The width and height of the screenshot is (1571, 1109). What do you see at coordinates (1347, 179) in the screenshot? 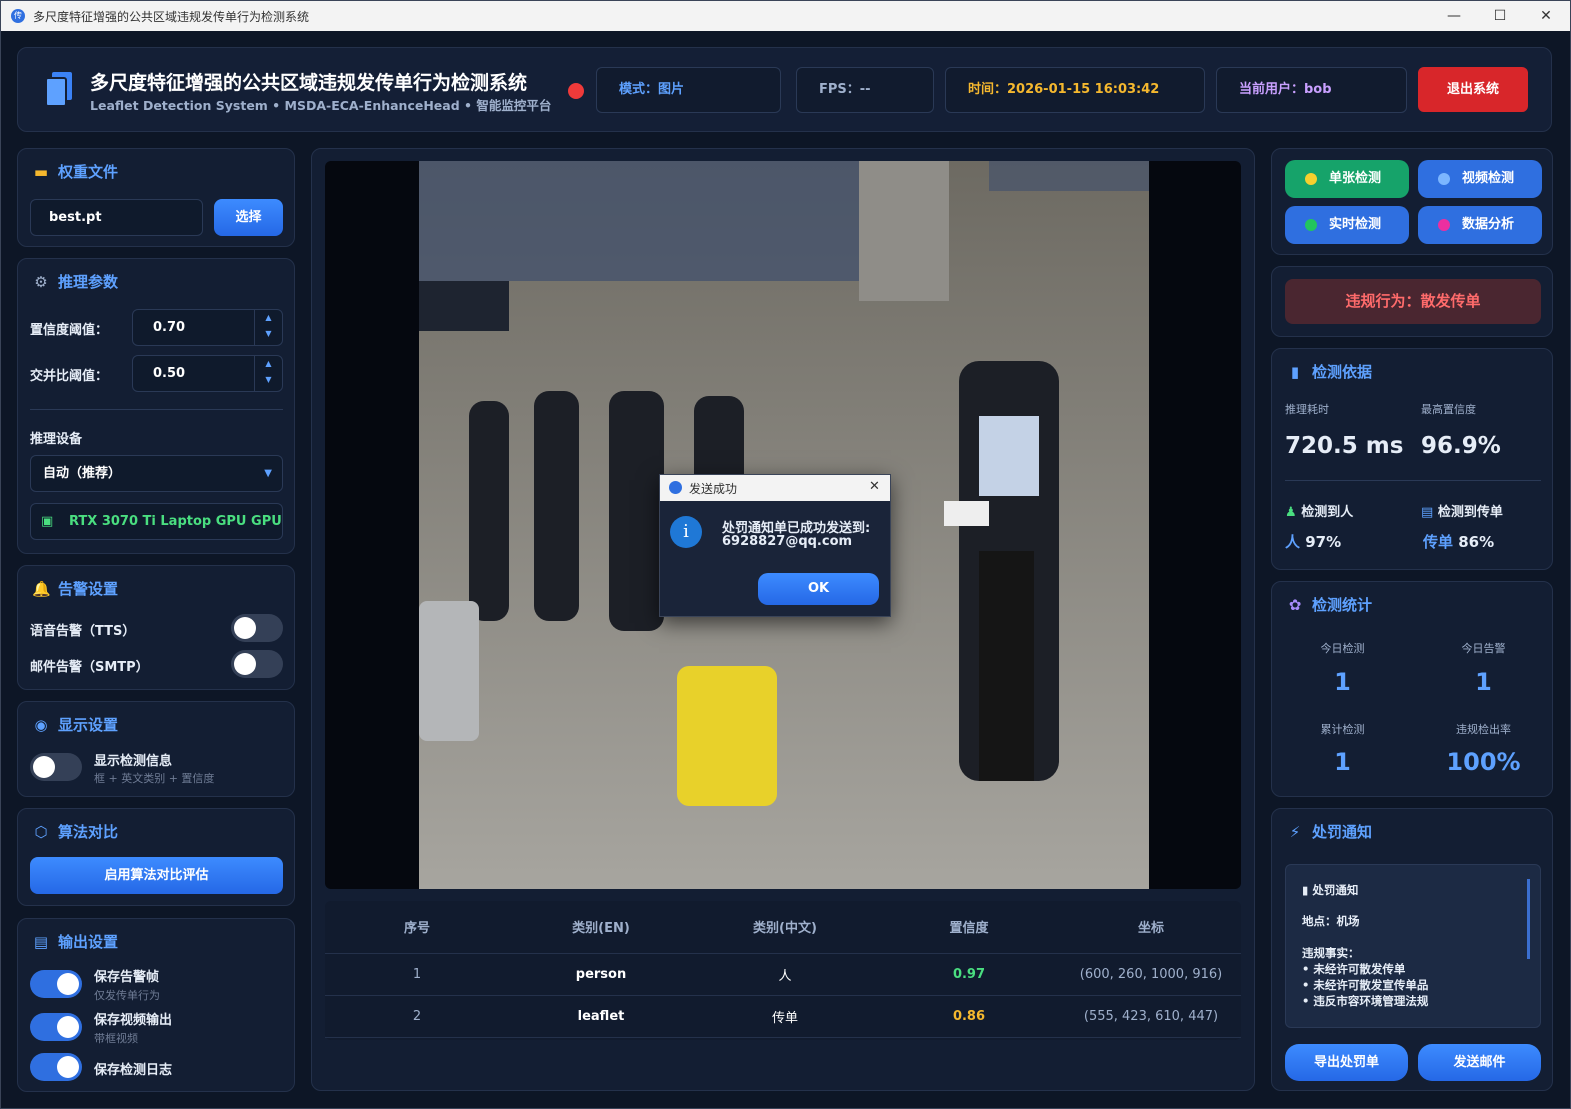
I see `single-detect-button: 单张检测` at bounding box center [1347, 179].